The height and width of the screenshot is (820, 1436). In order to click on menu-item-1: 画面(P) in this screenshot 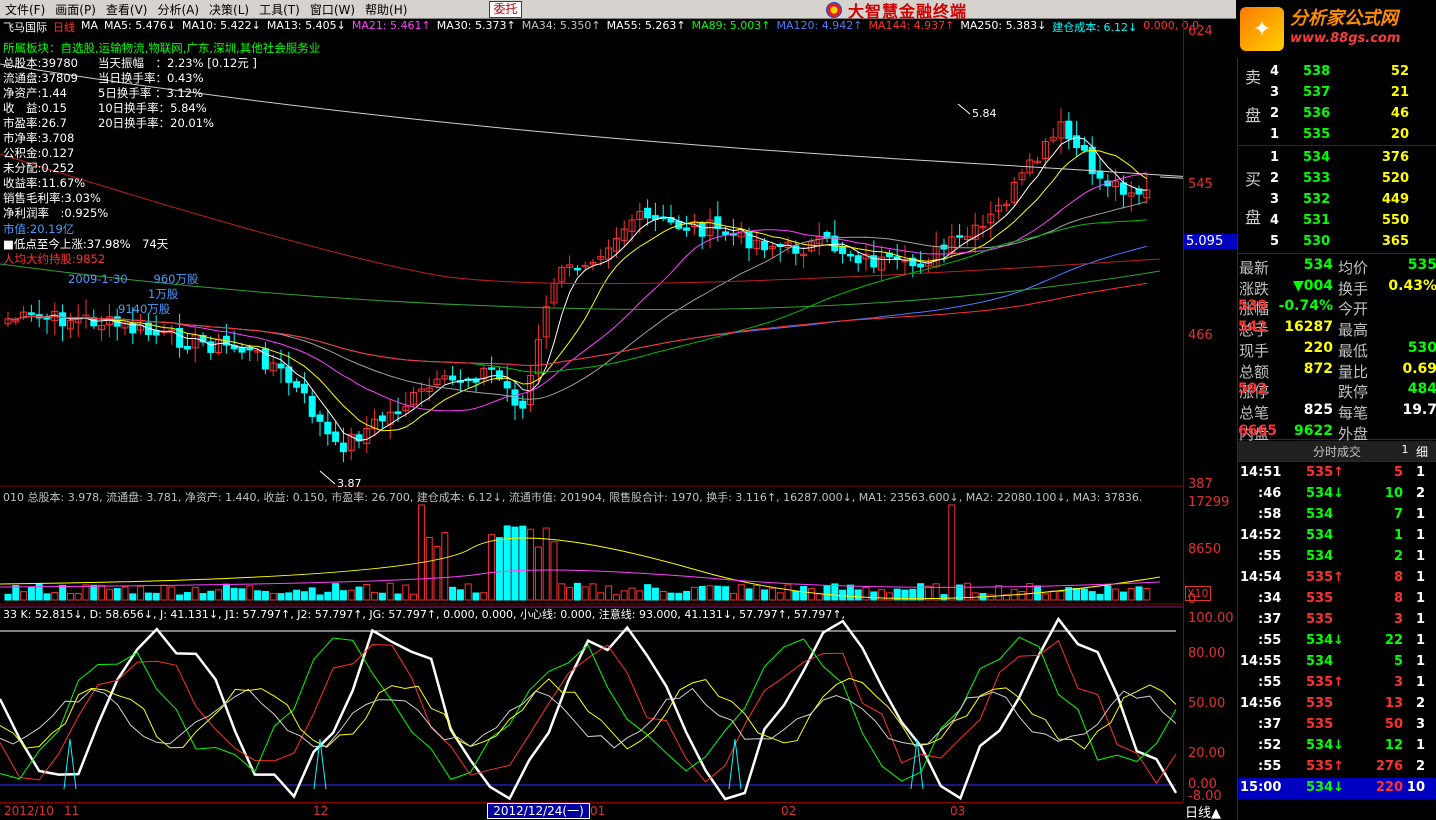, I will do `click(75, 9)`.